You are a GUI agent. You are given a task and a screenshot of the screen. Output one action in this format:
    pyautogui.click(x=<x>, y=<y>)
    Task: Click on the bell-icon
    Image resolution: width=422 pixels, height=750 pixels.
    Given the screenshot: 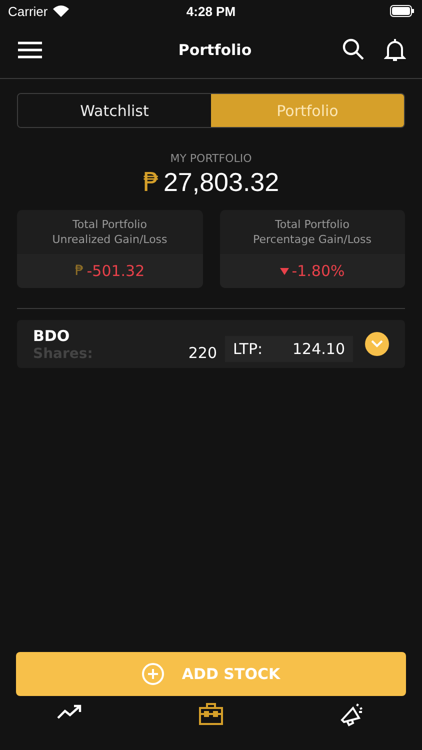 What is the action you would take?
    pyautogui.click(x=395, y=50)
    